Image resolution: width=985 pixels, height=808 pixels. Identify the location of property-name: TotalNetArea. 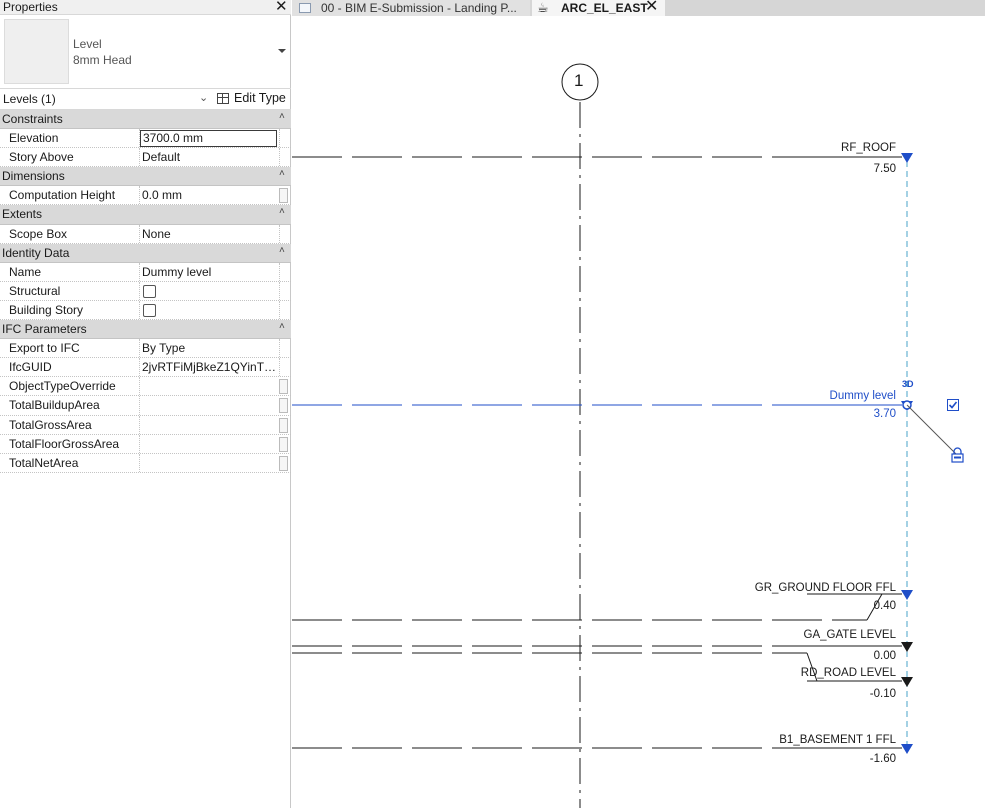
(44, 462).